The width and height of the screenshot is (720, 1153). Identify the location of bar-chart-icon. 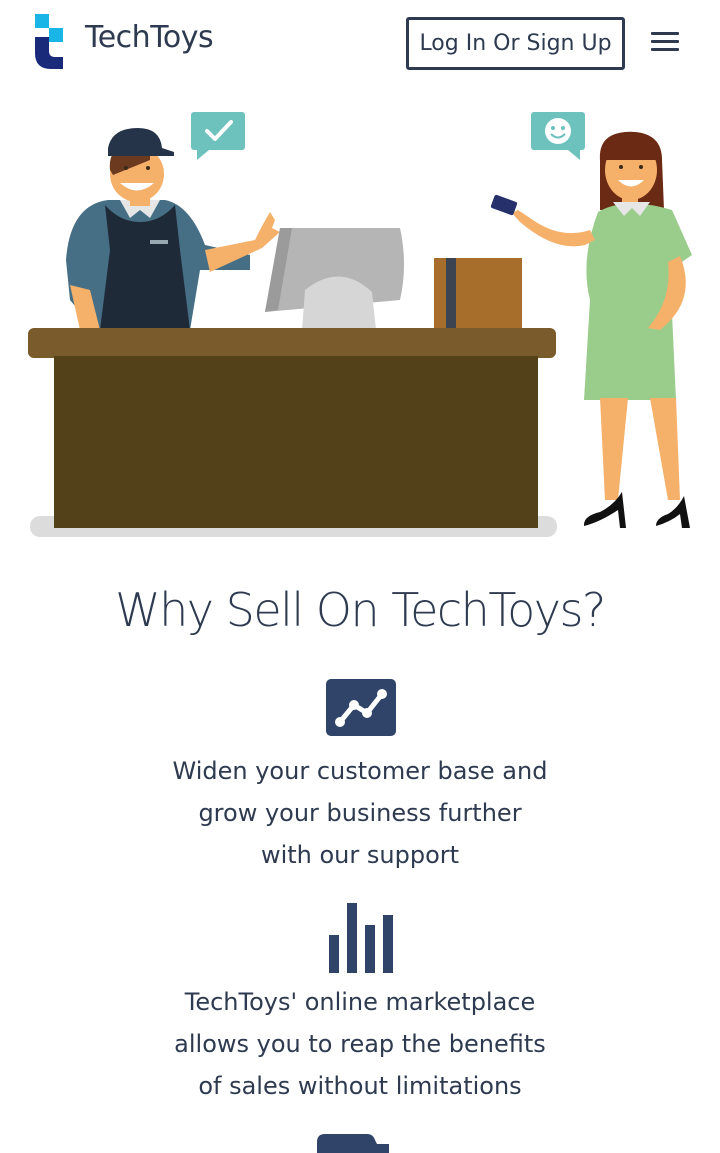
(361, 938).